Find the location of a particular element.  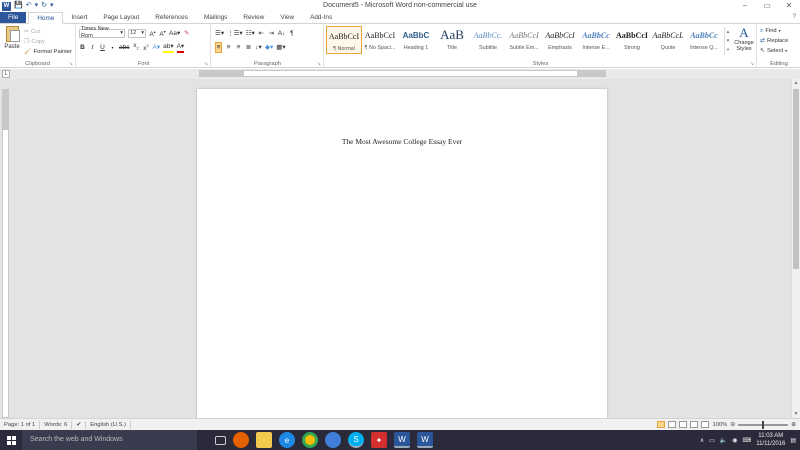

customize-qat-icon: ▾ is located at coordinates (52, 6).